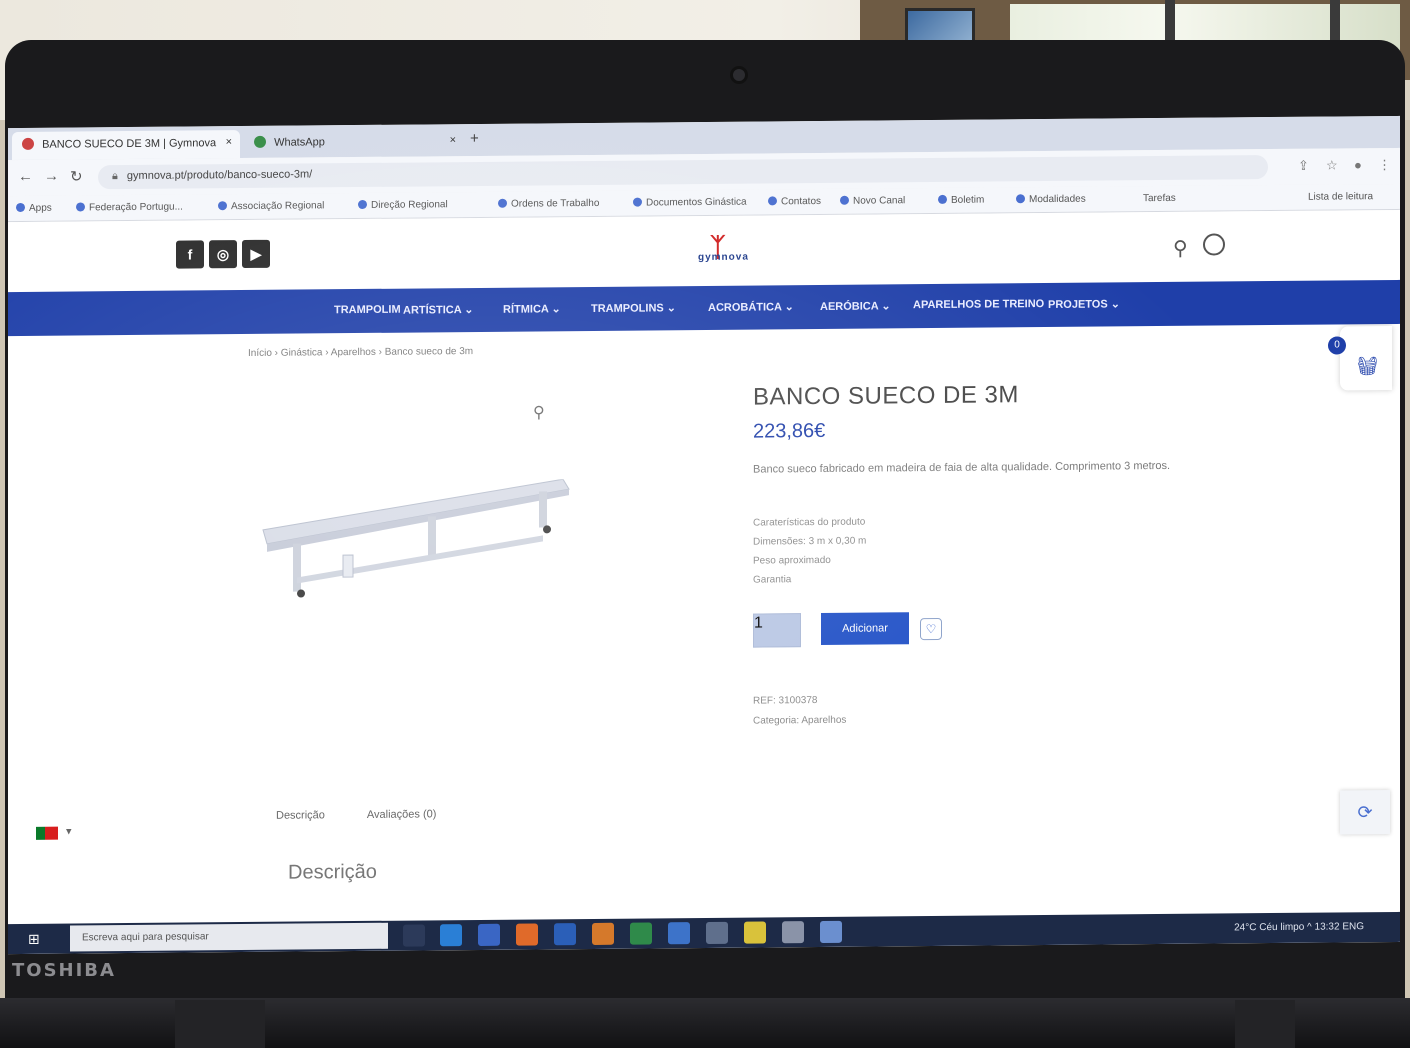 This screenshot has height=1048, width=1410. Describe the element at coordinates (532, 309) in the screenshot. I see `nav-item: RÍTMICA ⌄` at that location.